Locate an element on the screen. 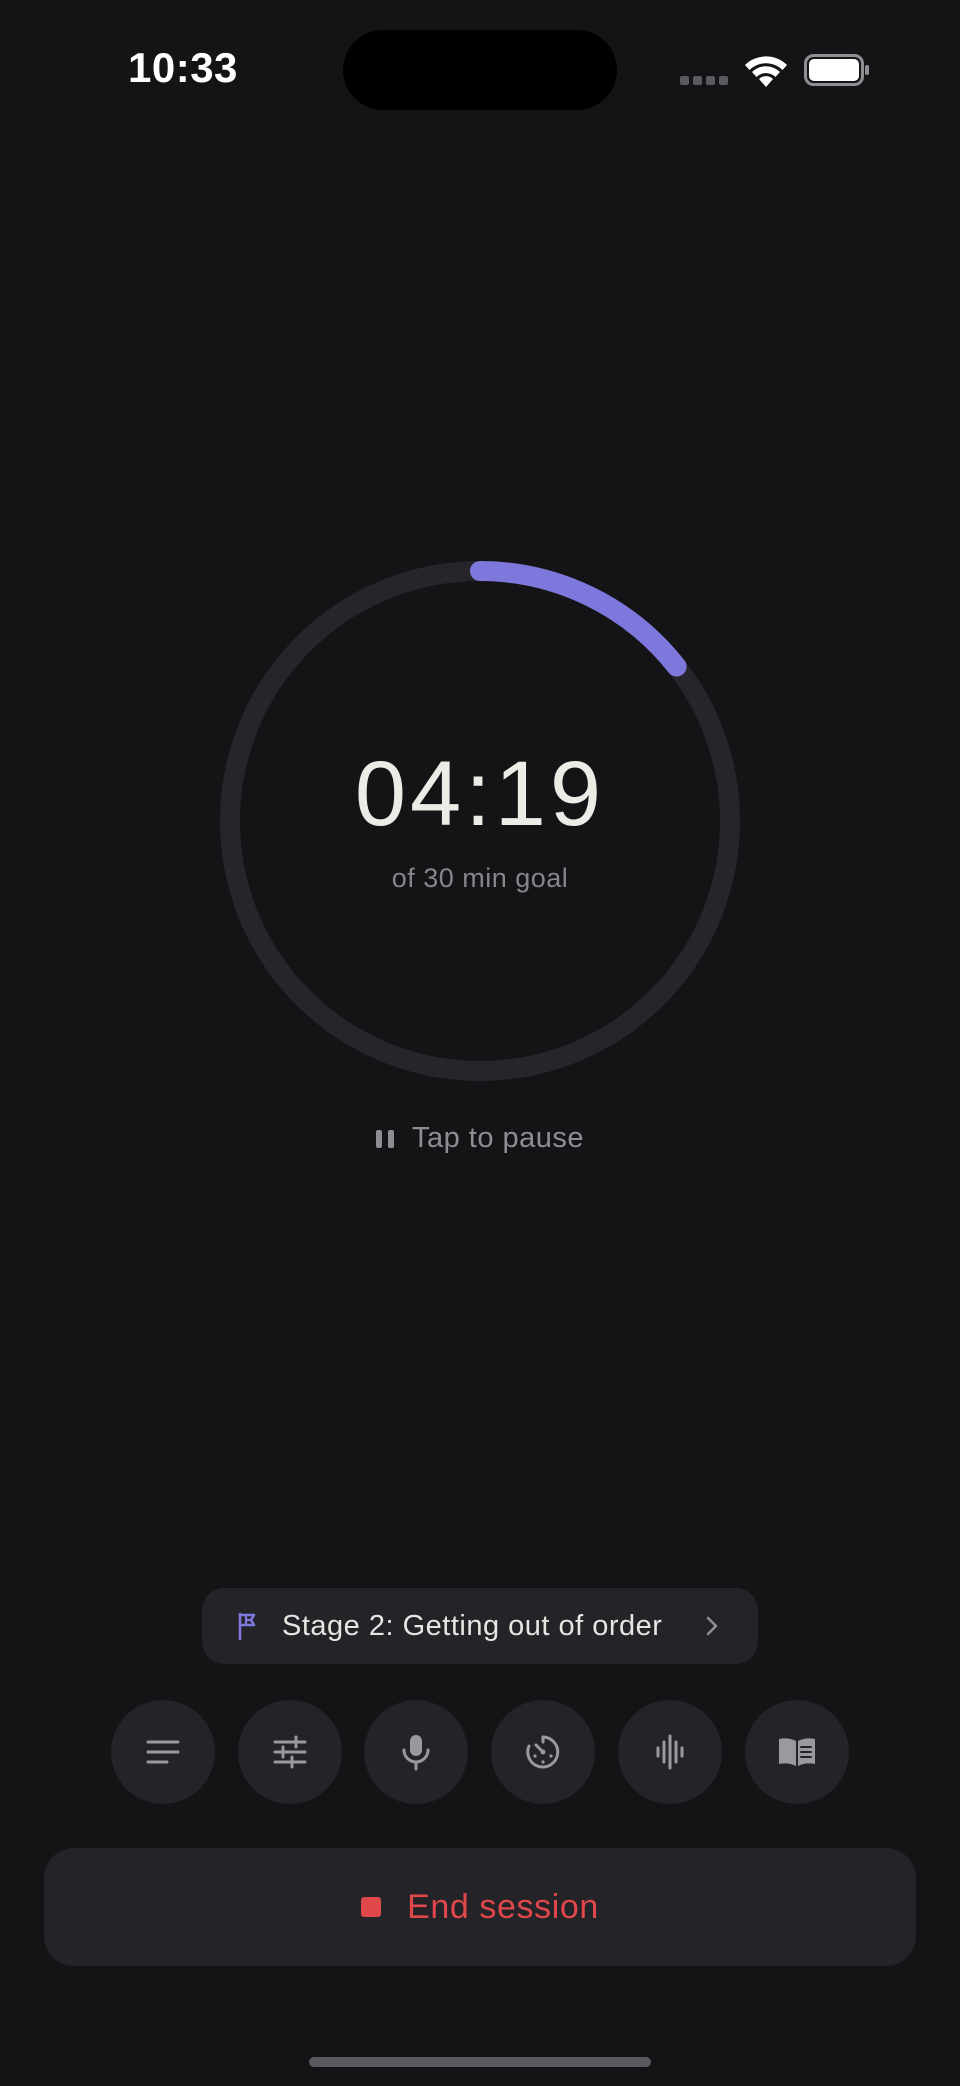  lines-icon is located at coordinates (163, 1752).